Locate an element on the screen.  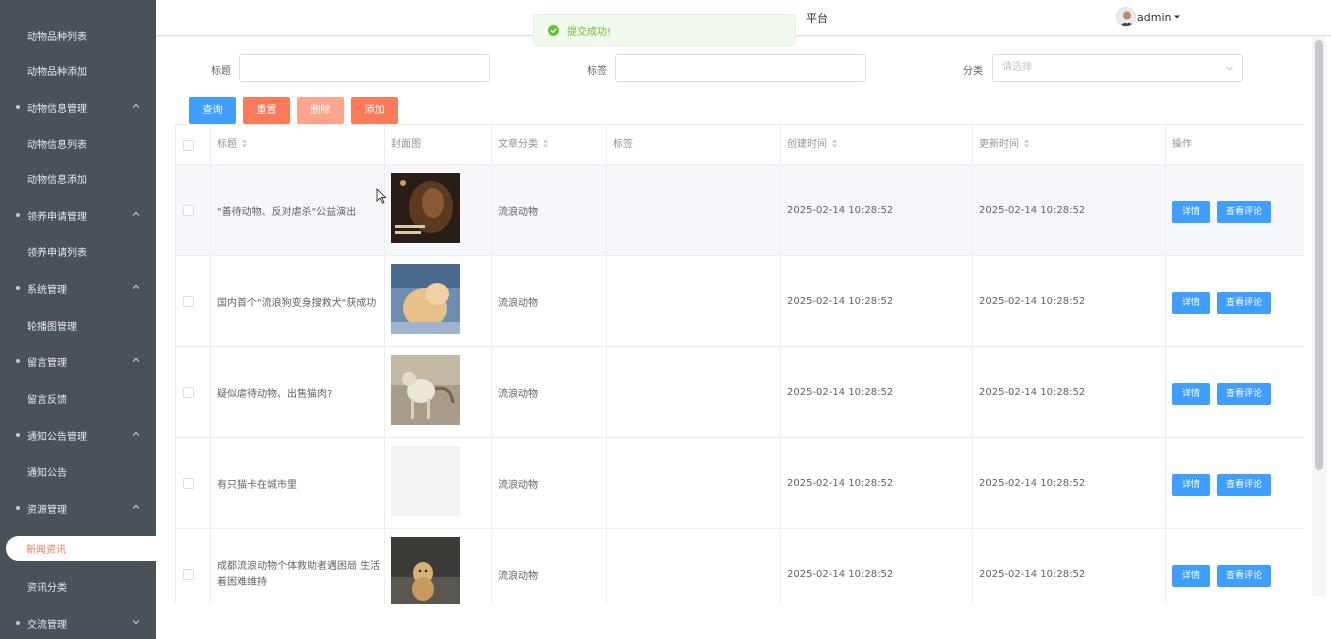
add-button: 添加 is located at coordinates (374, 110).